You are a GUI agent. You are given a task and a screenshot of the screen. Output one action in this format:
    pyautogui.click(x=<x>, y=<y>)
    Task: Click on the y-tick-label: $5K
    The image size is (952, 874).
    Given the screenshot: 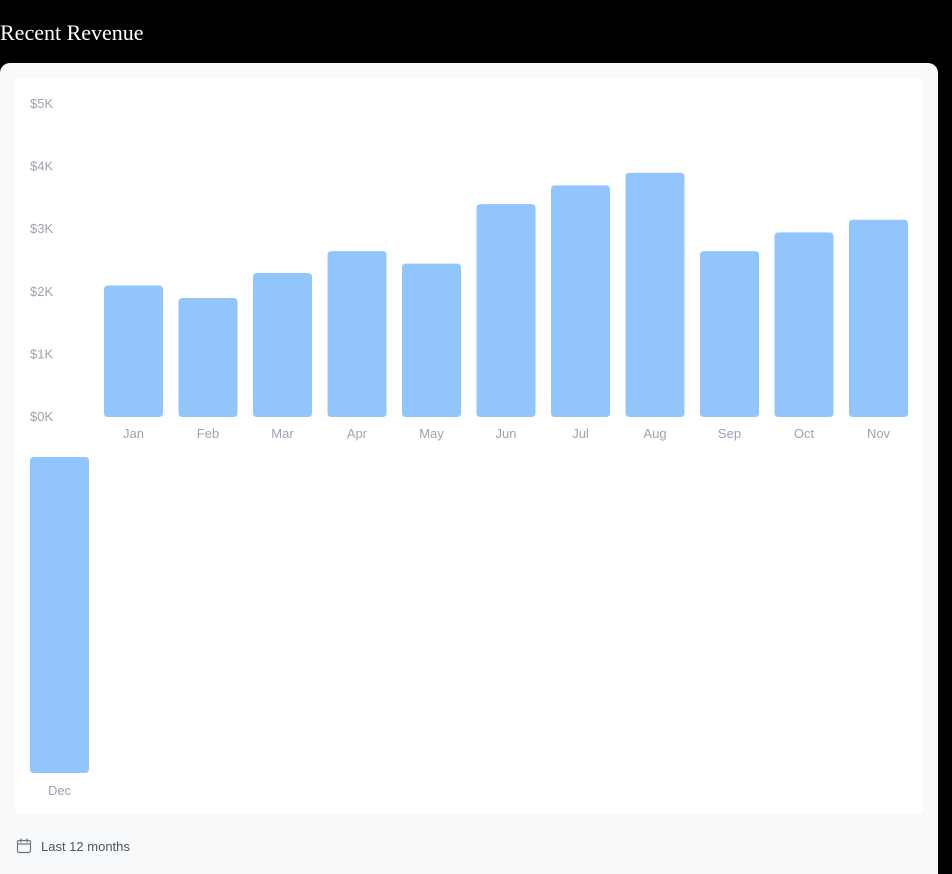 What is the action you would take?
    pyautogui.click(x=41, y=103)
    